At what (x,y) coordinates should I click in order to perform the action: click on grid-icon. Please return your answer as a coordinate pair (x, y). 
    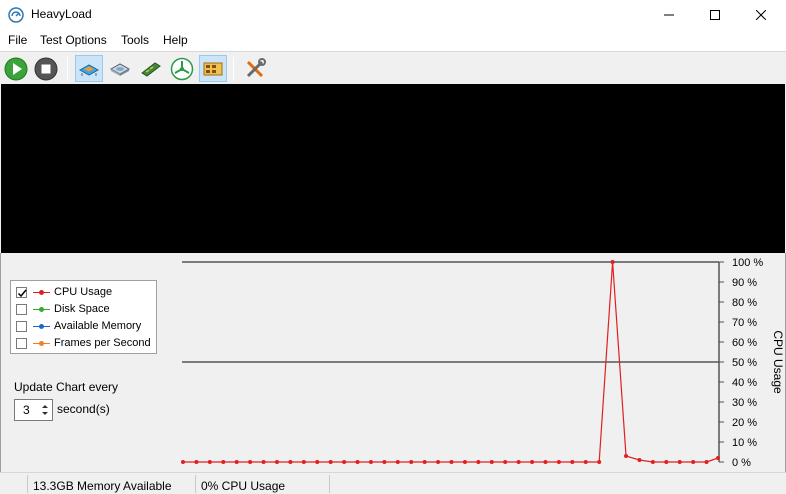
    Looking at the image, I should click on (213, 68).